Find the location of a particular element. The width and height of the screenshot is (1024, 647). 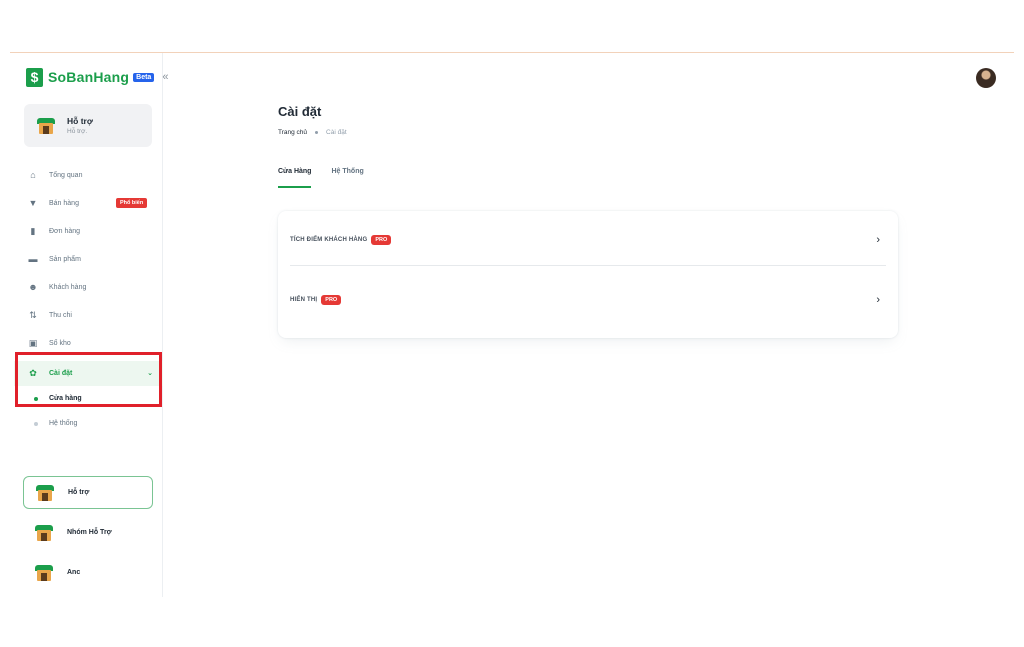

nav-item-san-pham: ▬ Sản phẩm is located at coordinates (88, 259).